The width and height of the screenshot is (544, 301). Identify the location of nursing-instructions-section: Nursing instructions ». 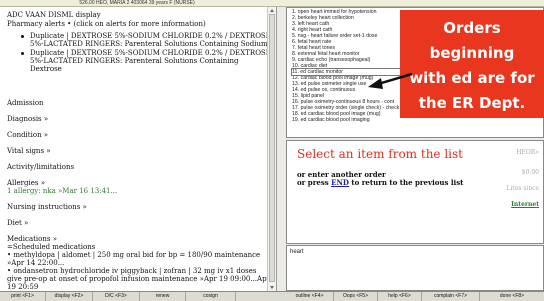
(139, 207).